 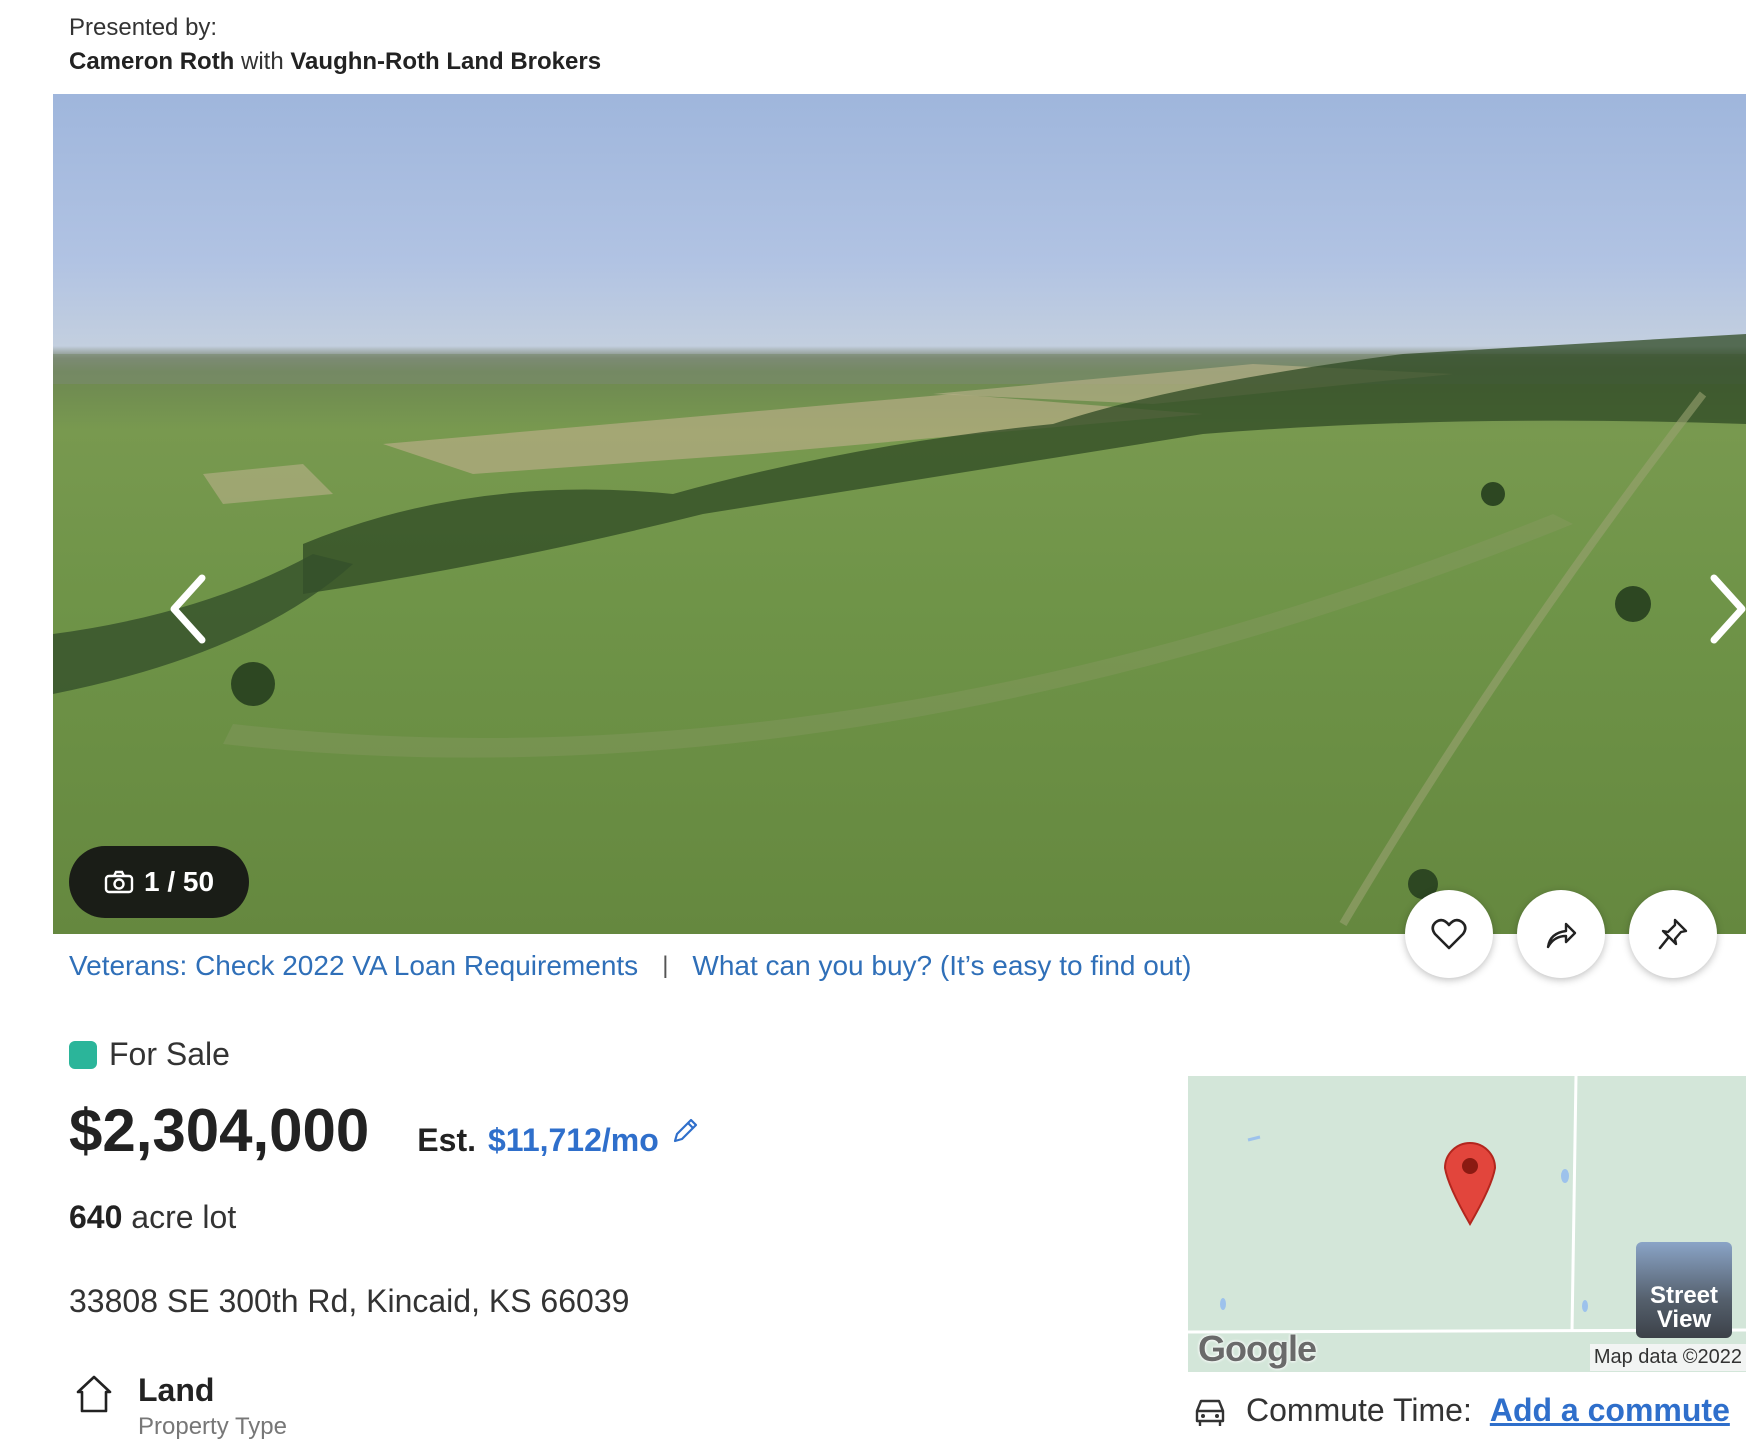 What do you see at coordinates (212, 1426) in the screenshot?
I see `property-type-label: Property Type` at bounding box center [212, 1426].